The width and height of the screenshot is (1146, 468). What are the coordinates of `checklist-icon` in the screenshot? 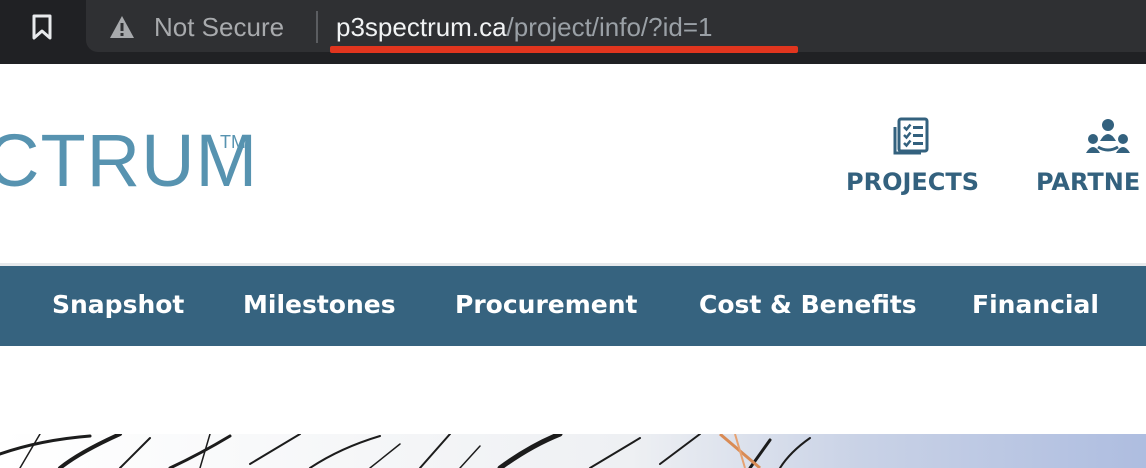 It's located at (911, 136).